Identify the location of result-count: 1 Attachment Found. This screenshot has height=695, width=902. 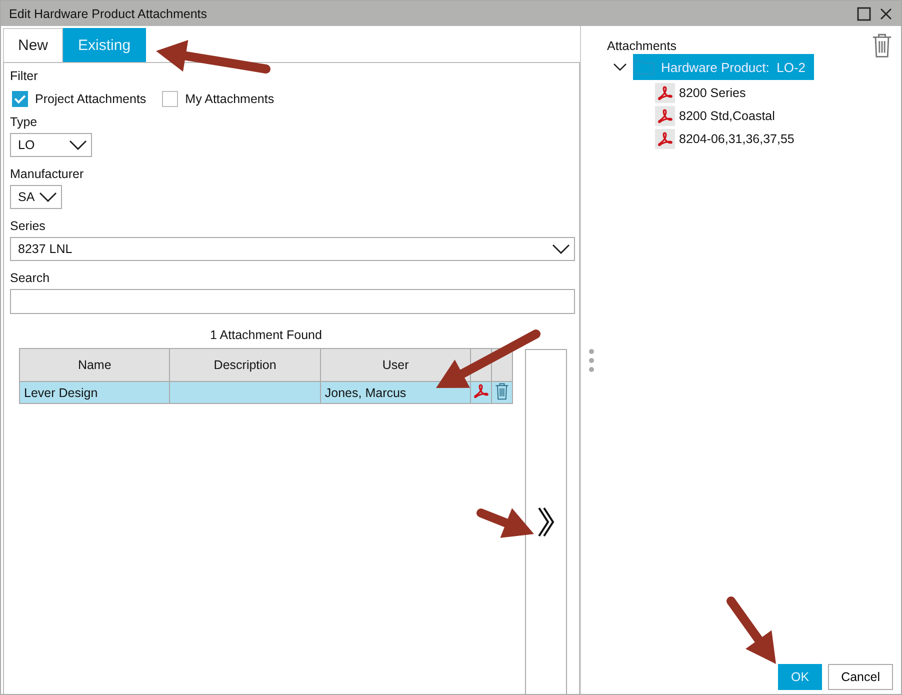
(266, 335).